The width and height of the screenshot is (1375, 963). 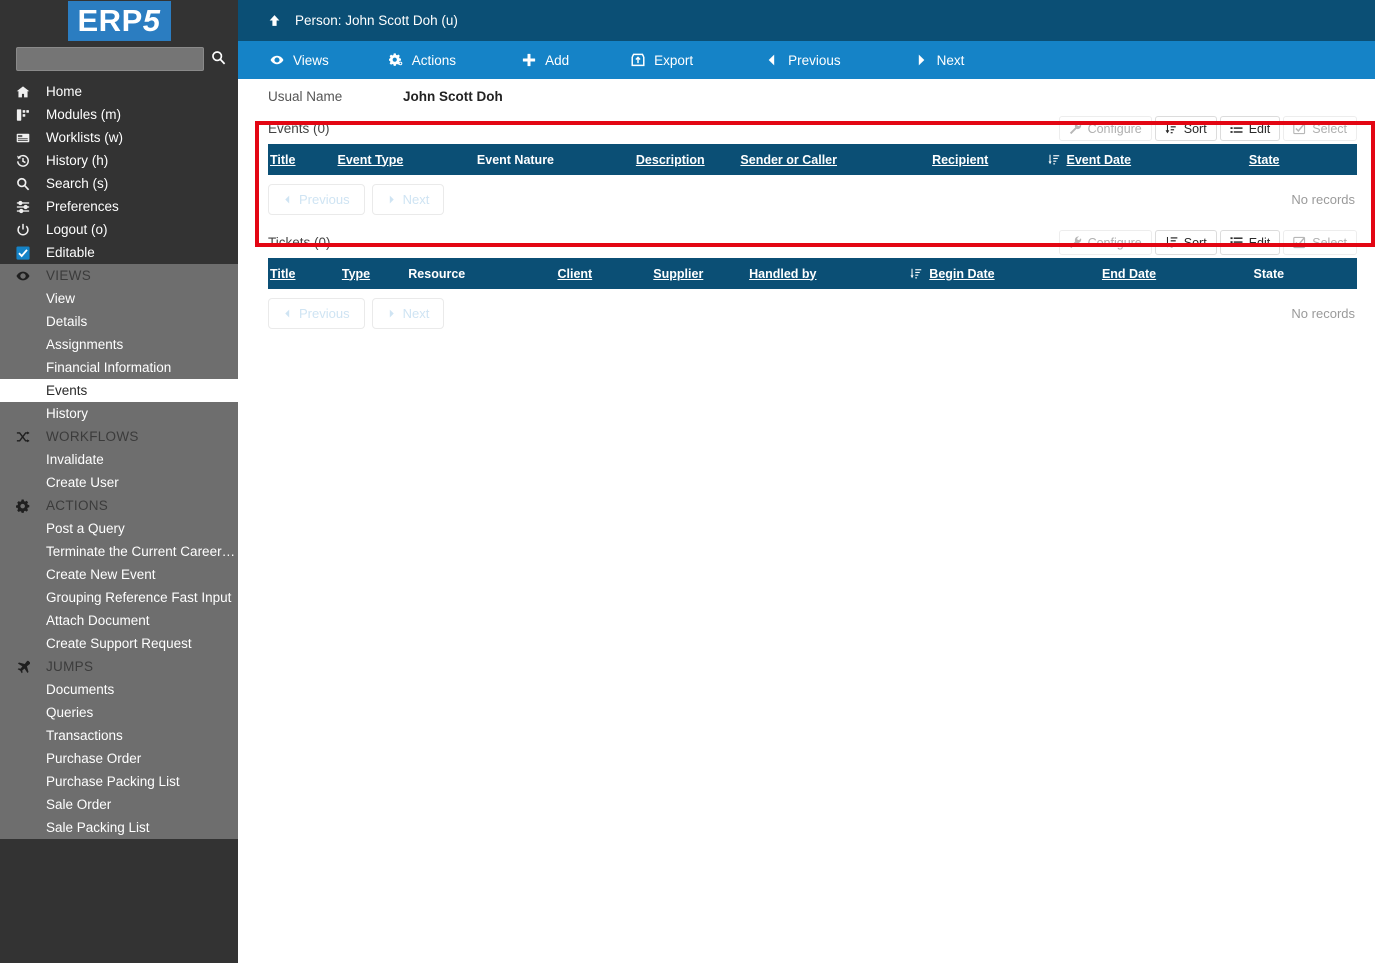 What do you see at coordinates (119, 229) in the screenshot?
I see `sidebar-item-logout: Logout (o)` at bounding box center [119, 229].